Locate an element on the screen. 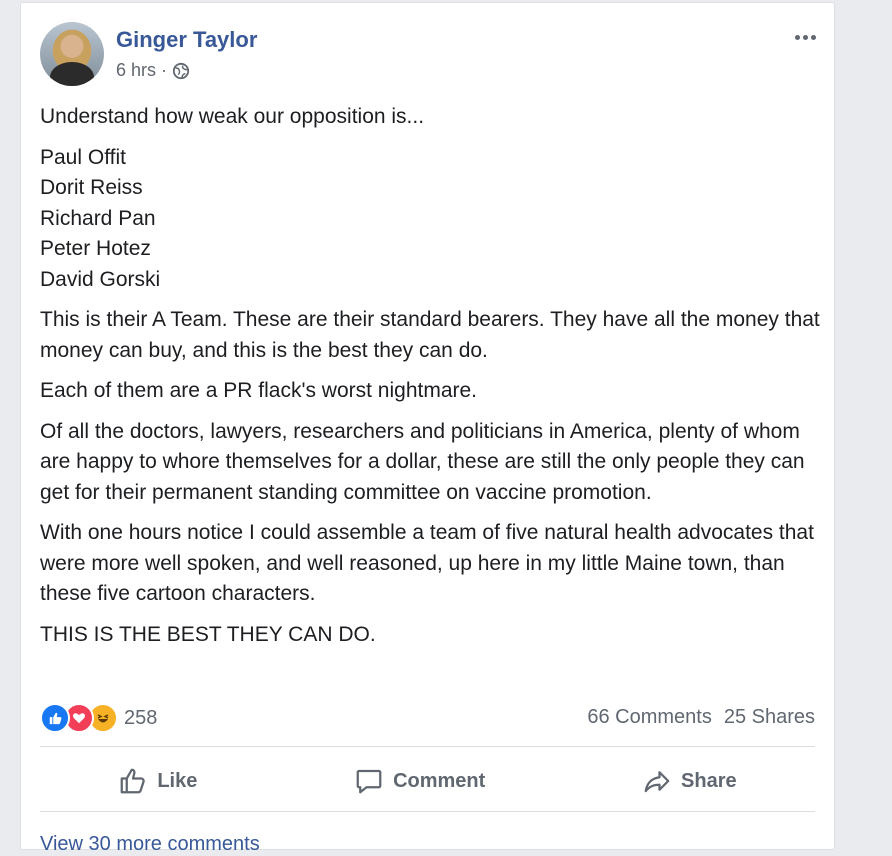  page-background is located at coordinates (872, 425).